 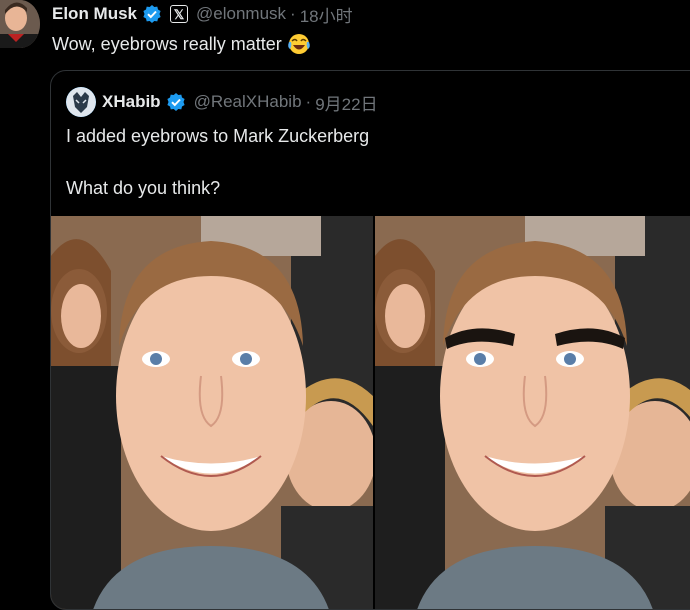 I want to click on quoted-tweet-header: XHabib @RealXHabib · 9月22日, so click(x=222, y=102).